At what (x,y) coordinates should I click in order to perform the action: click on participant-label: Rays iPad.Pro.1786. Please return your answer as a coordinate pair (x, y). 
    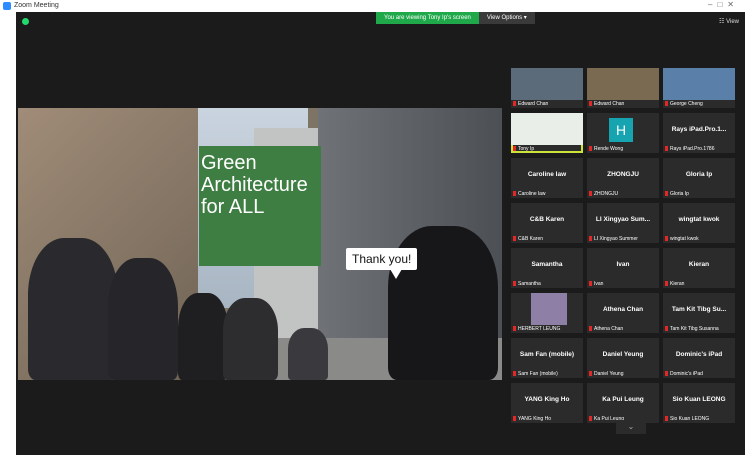
    Looking at the image, I should click on (689, 149).